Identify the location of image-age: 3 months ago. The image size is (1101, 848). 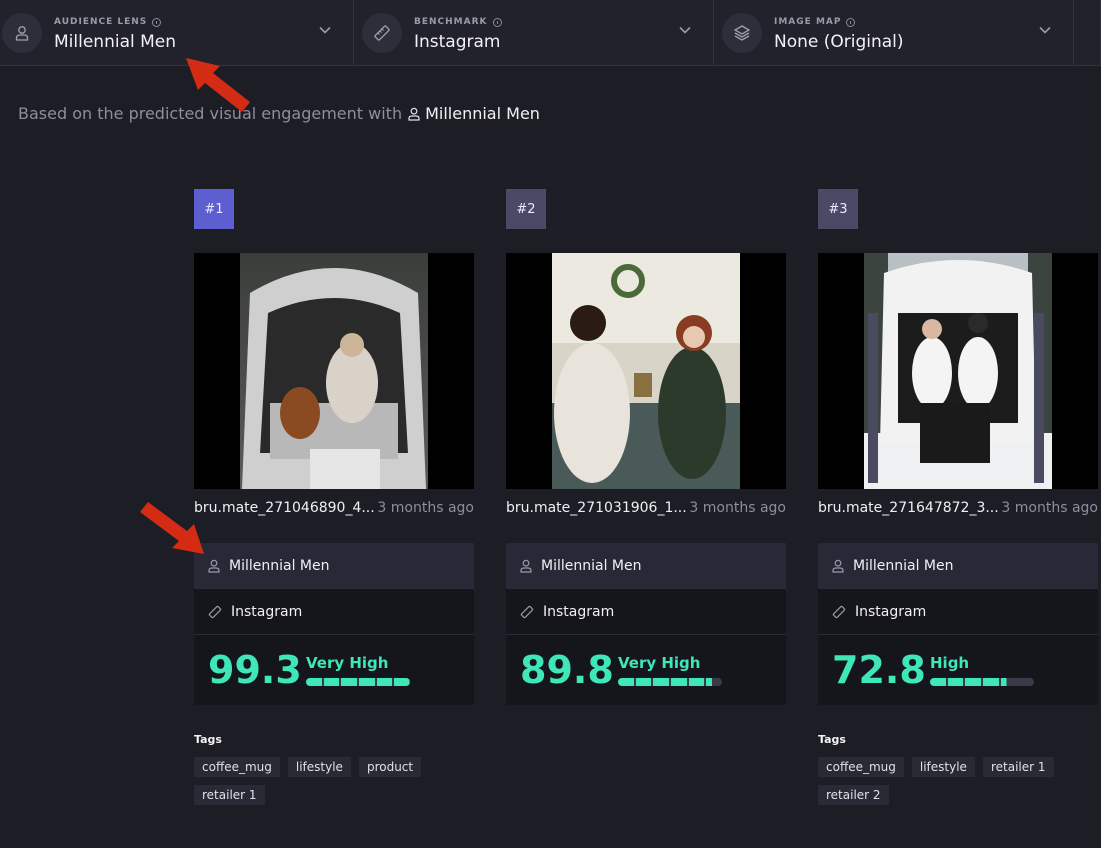
(1049, 508).